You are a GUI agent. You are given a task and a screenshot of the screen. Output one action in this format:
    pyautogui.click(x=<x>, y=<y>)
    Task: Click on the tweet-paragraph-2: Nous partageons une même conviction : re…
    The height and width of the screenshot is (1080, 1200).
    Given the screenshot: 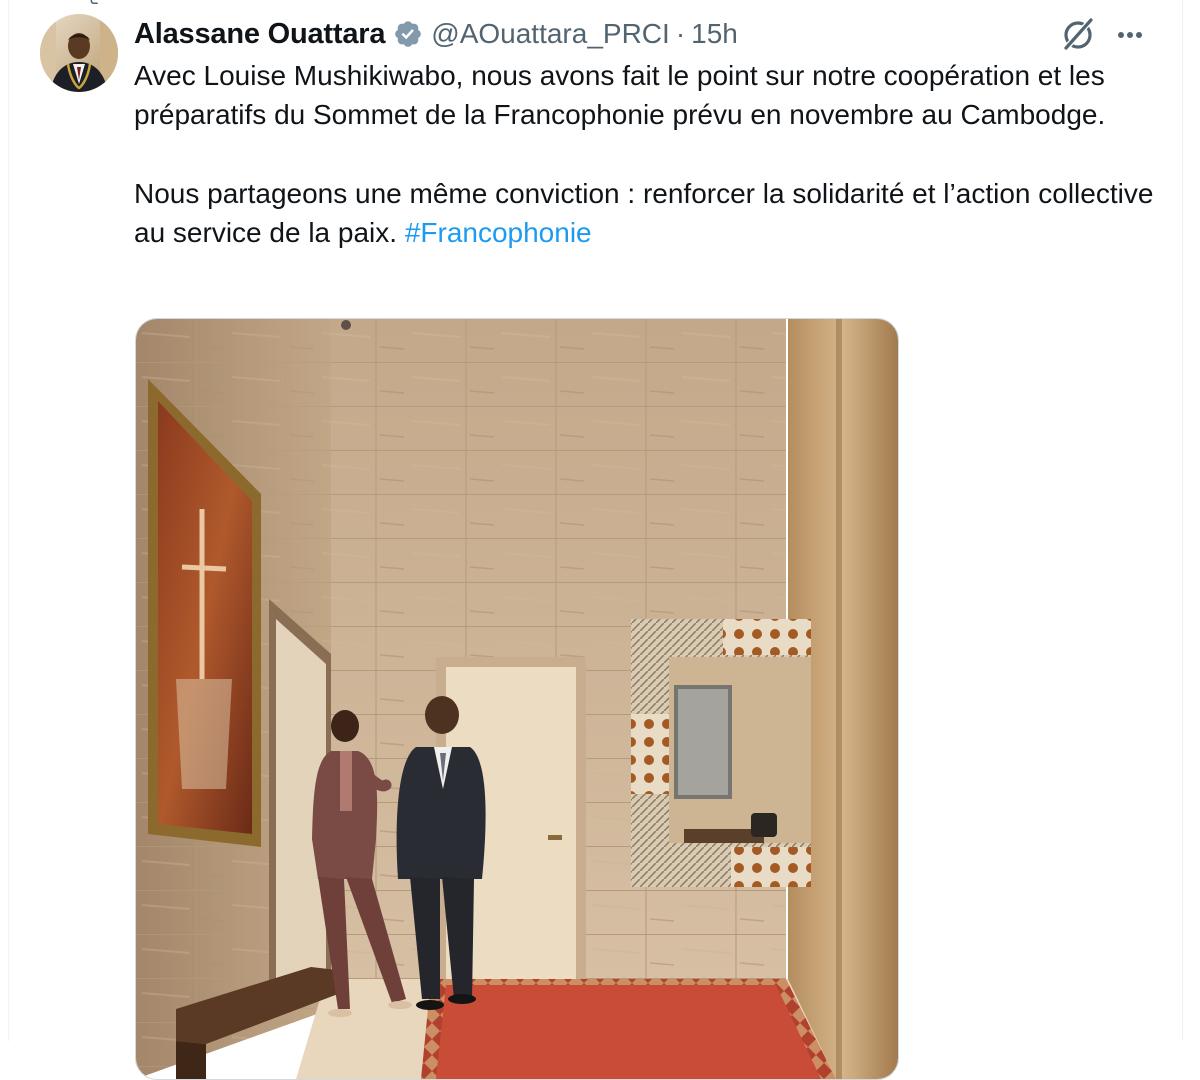 What is the action you would take?
    pyautogui.click(x=644, y=213)
    